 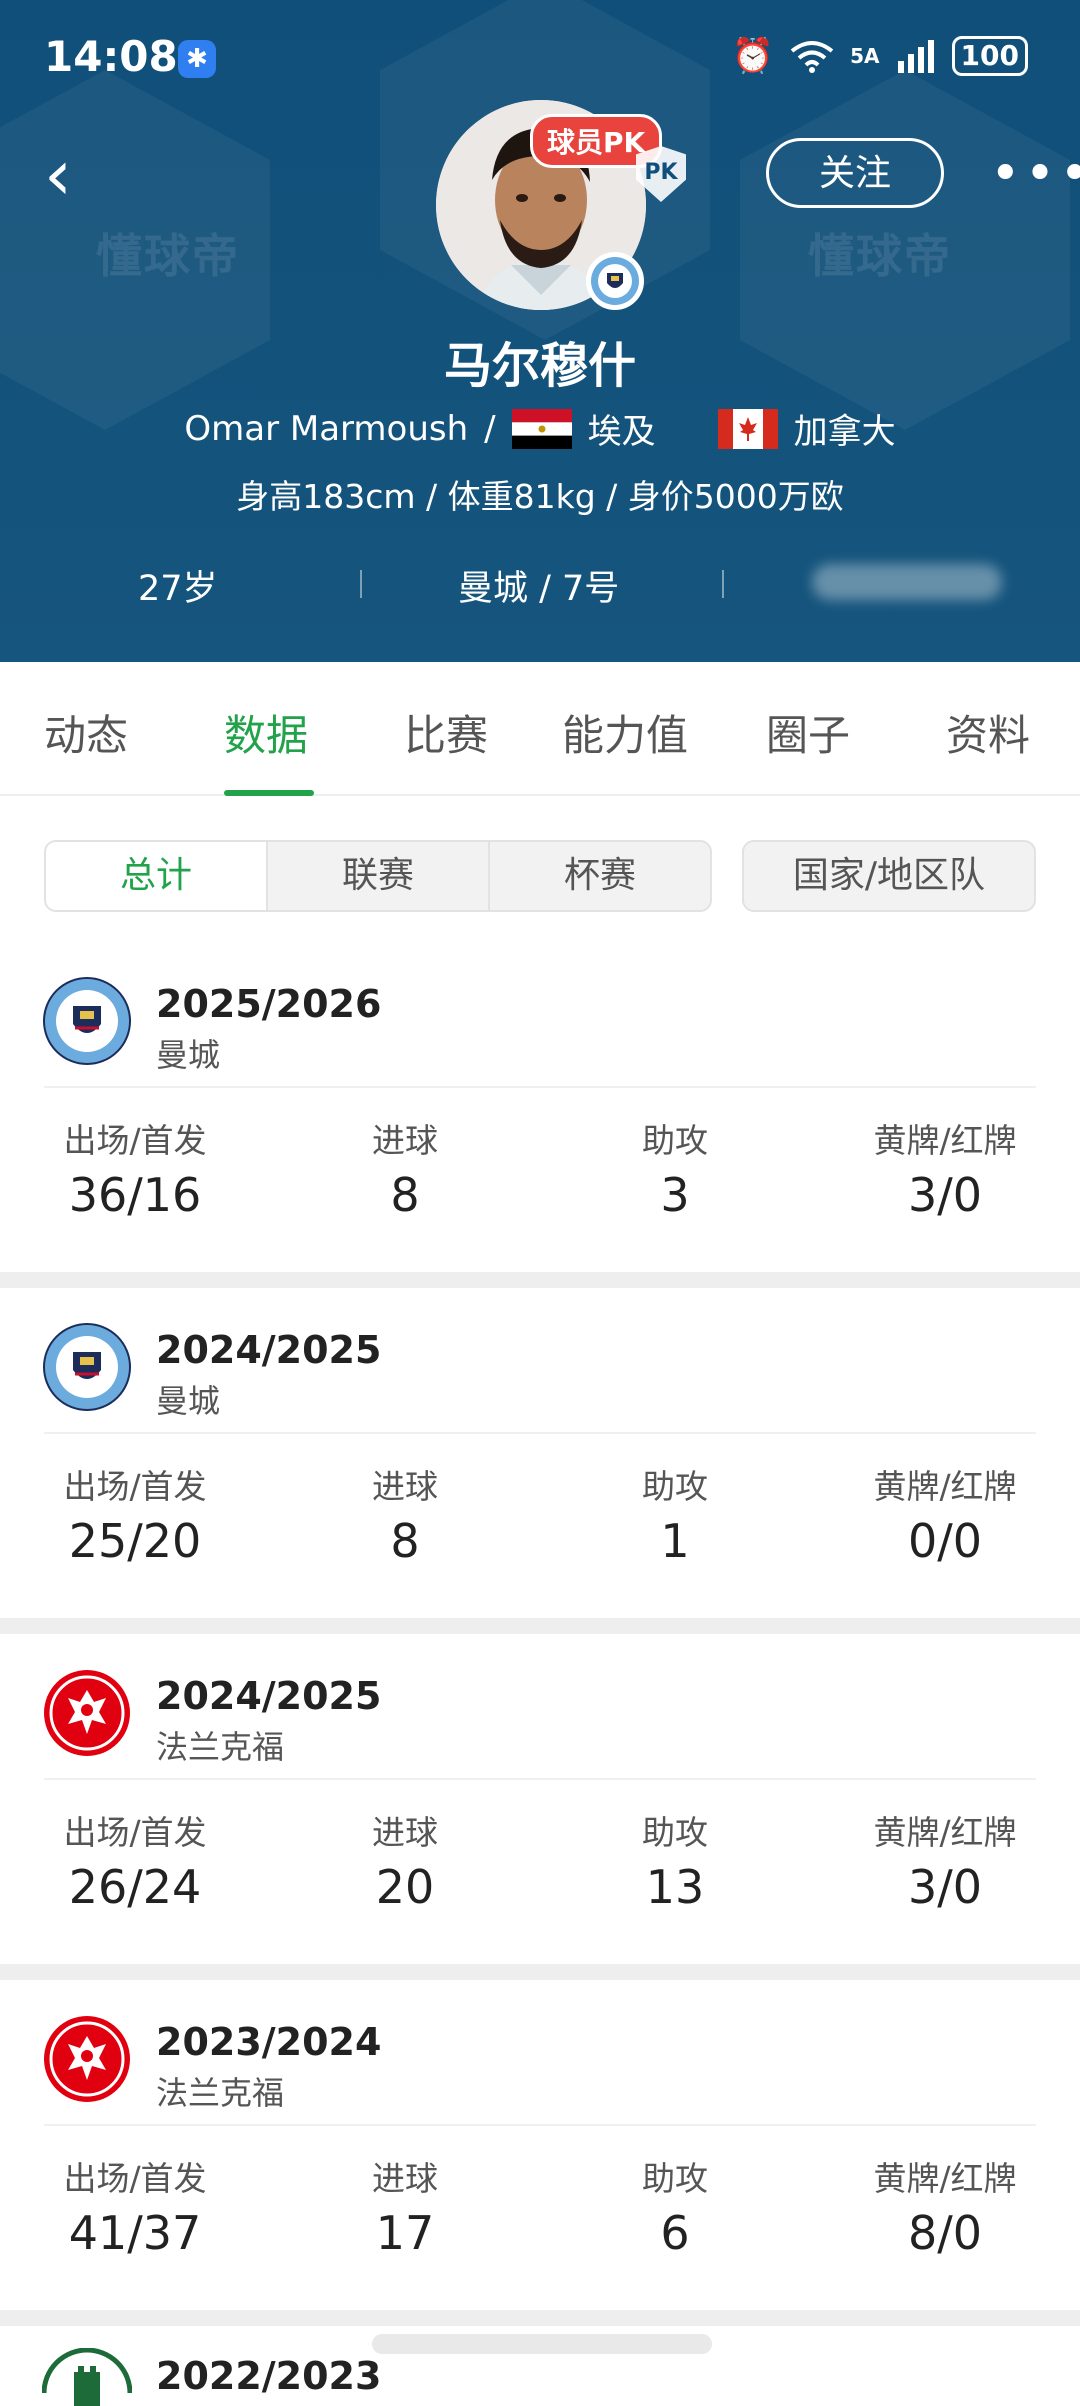 I want to click on stat-apps: 出场/首发 36/16, so click(x=135, y=1168).